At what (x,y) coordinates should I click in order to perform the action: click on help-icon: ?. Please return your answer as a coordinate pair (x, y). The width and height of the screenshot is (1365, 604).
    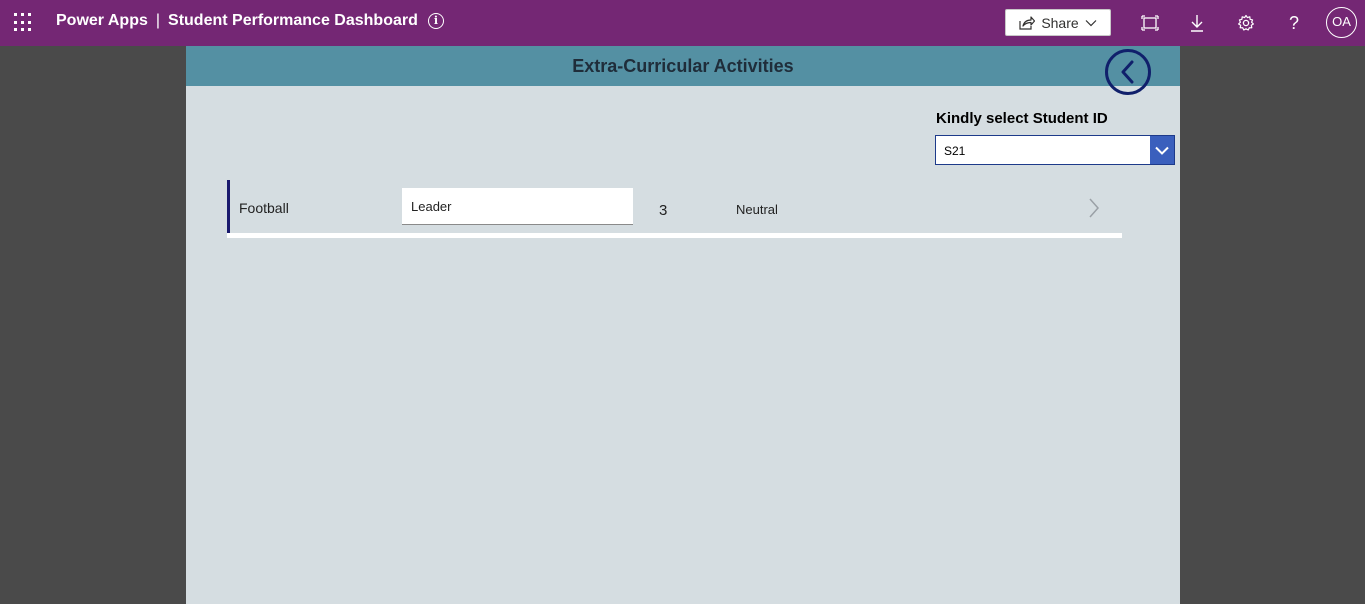
    Looking at the image, I should click on (1294, 23).